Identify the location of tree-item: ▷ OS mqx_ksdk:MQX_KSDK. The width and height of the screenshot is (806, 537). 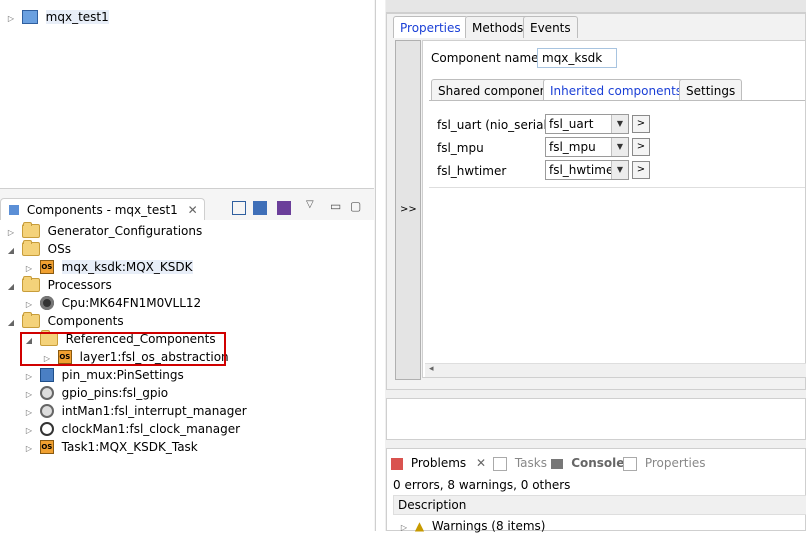
(108, 267).